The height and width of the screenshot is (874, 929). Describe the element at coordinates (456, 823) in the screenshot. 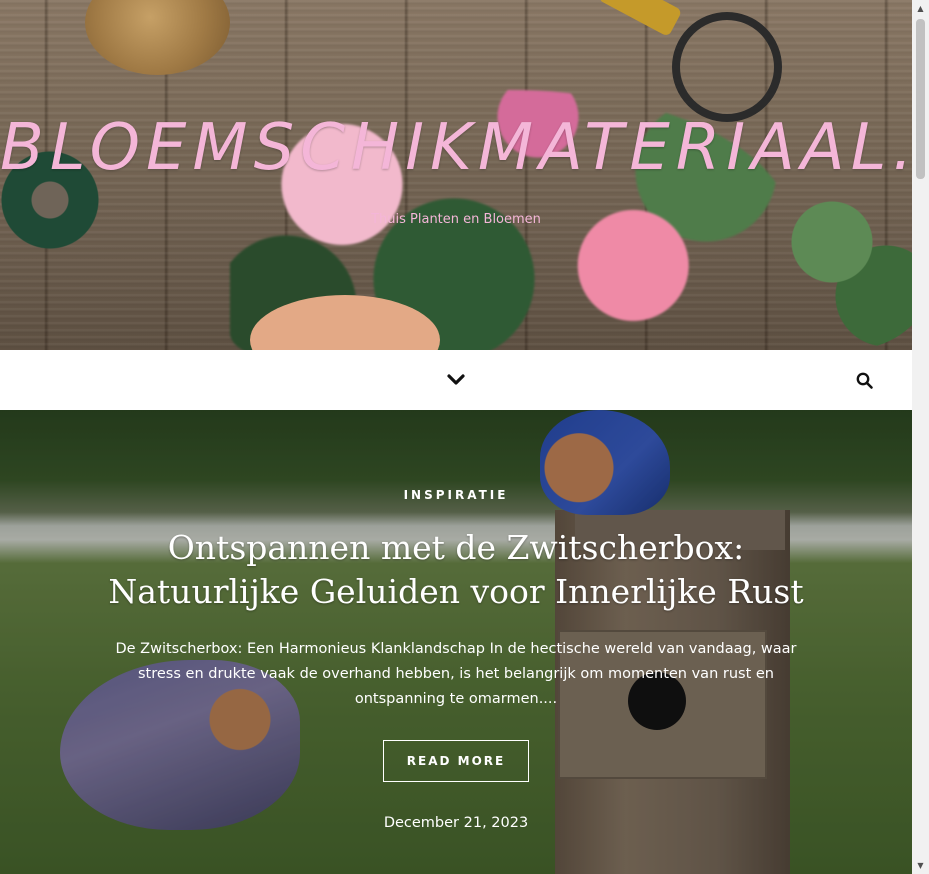

I see `post-date: December 21, 2023` at that location.